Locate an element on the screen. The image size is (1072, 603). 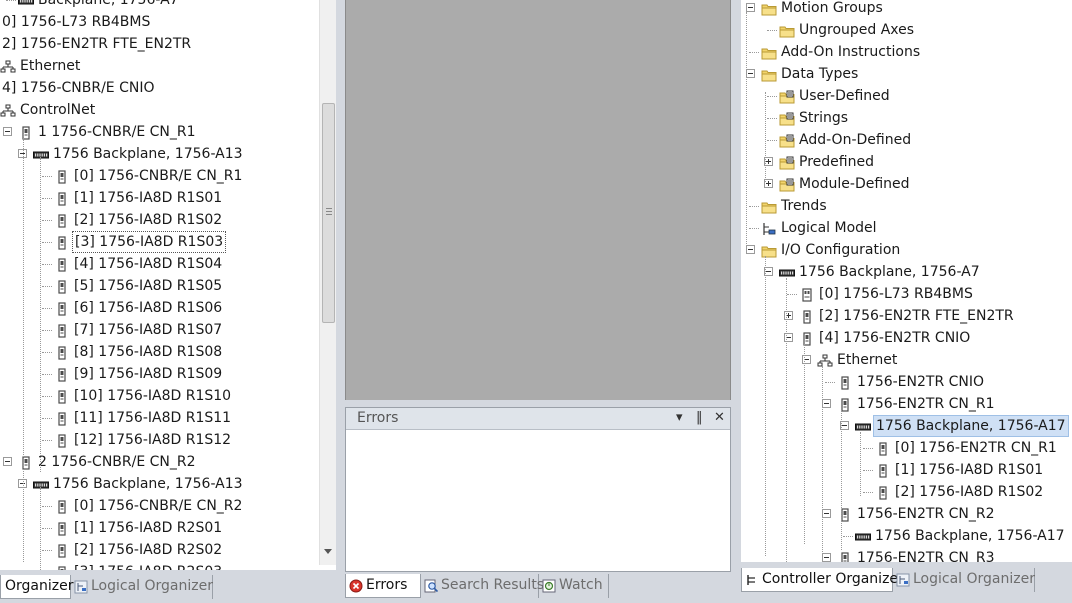
right-splitter is located at coordinates (736, 301).